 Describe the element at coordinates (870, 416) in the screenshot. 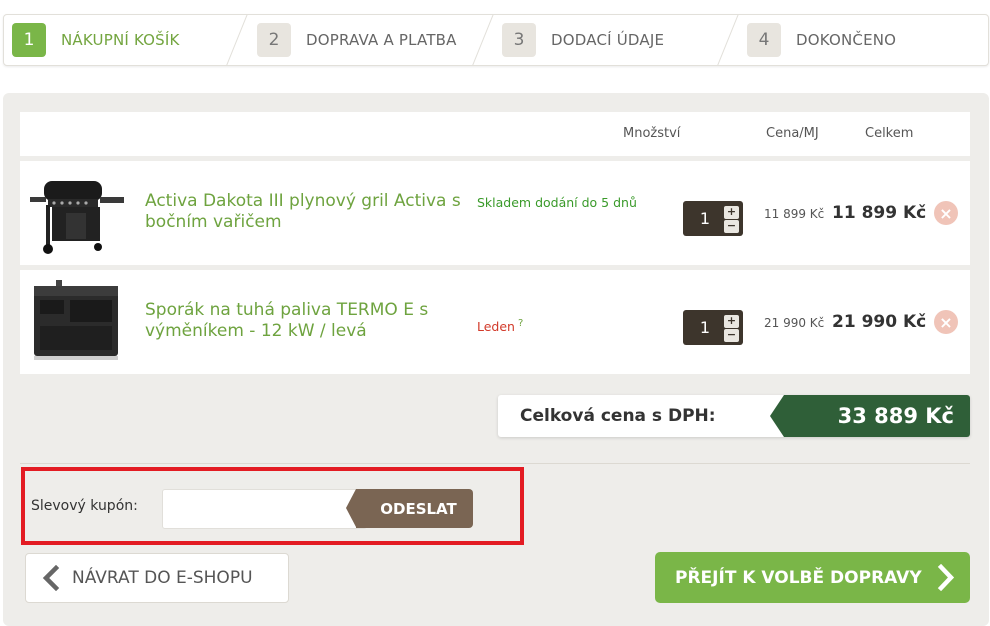

I see `total-price-value: 33 889 Kč` at that location.